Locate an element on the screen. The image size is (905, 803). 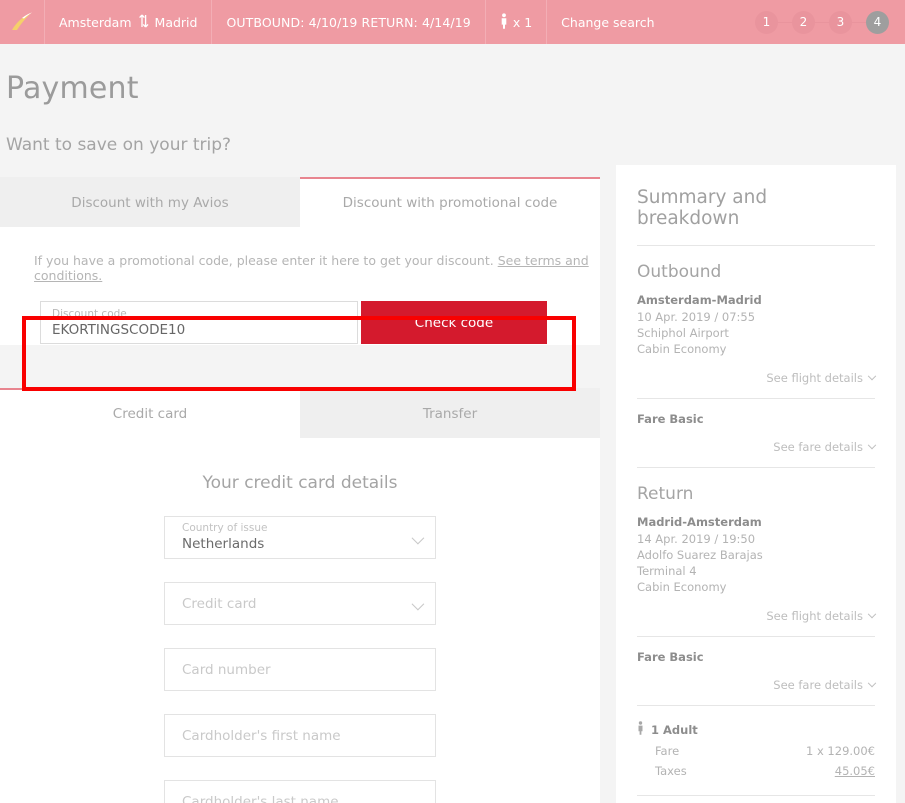
header-passengers: x 1 is located at coordinates (517, 22).